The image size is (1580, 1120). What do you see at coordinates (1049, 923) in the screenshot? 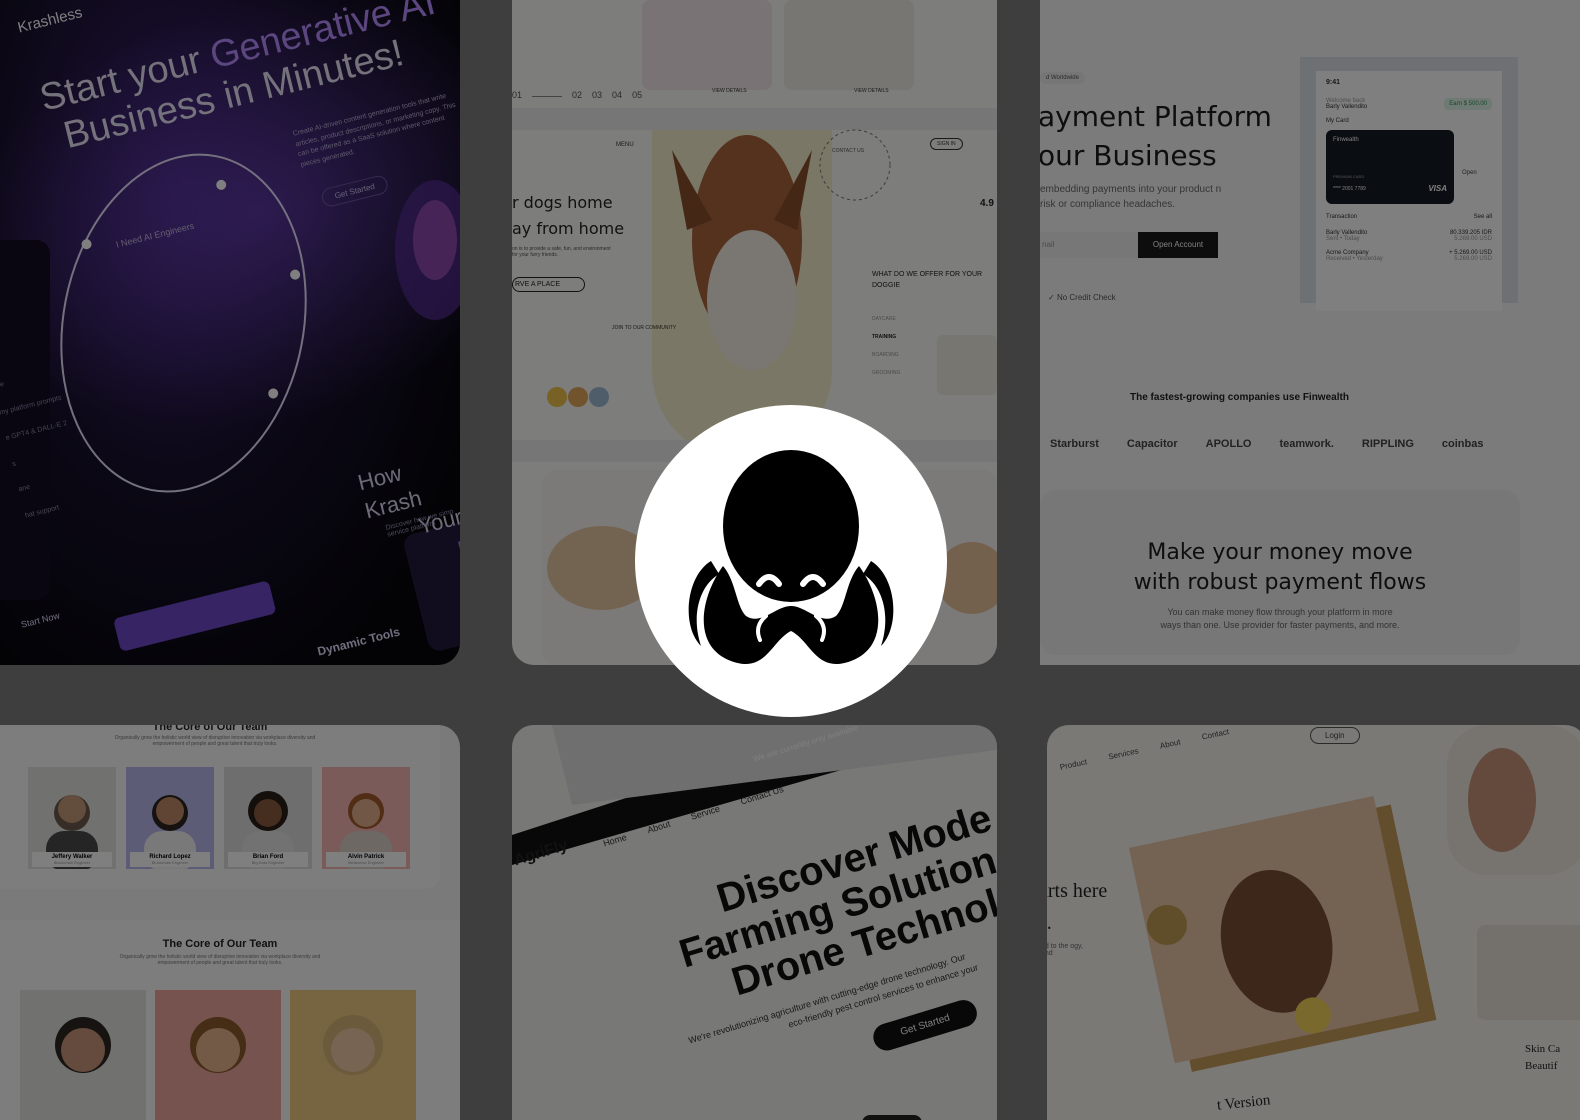
I see `skin-headline-2: s.` at bounding box center [1049, 923].